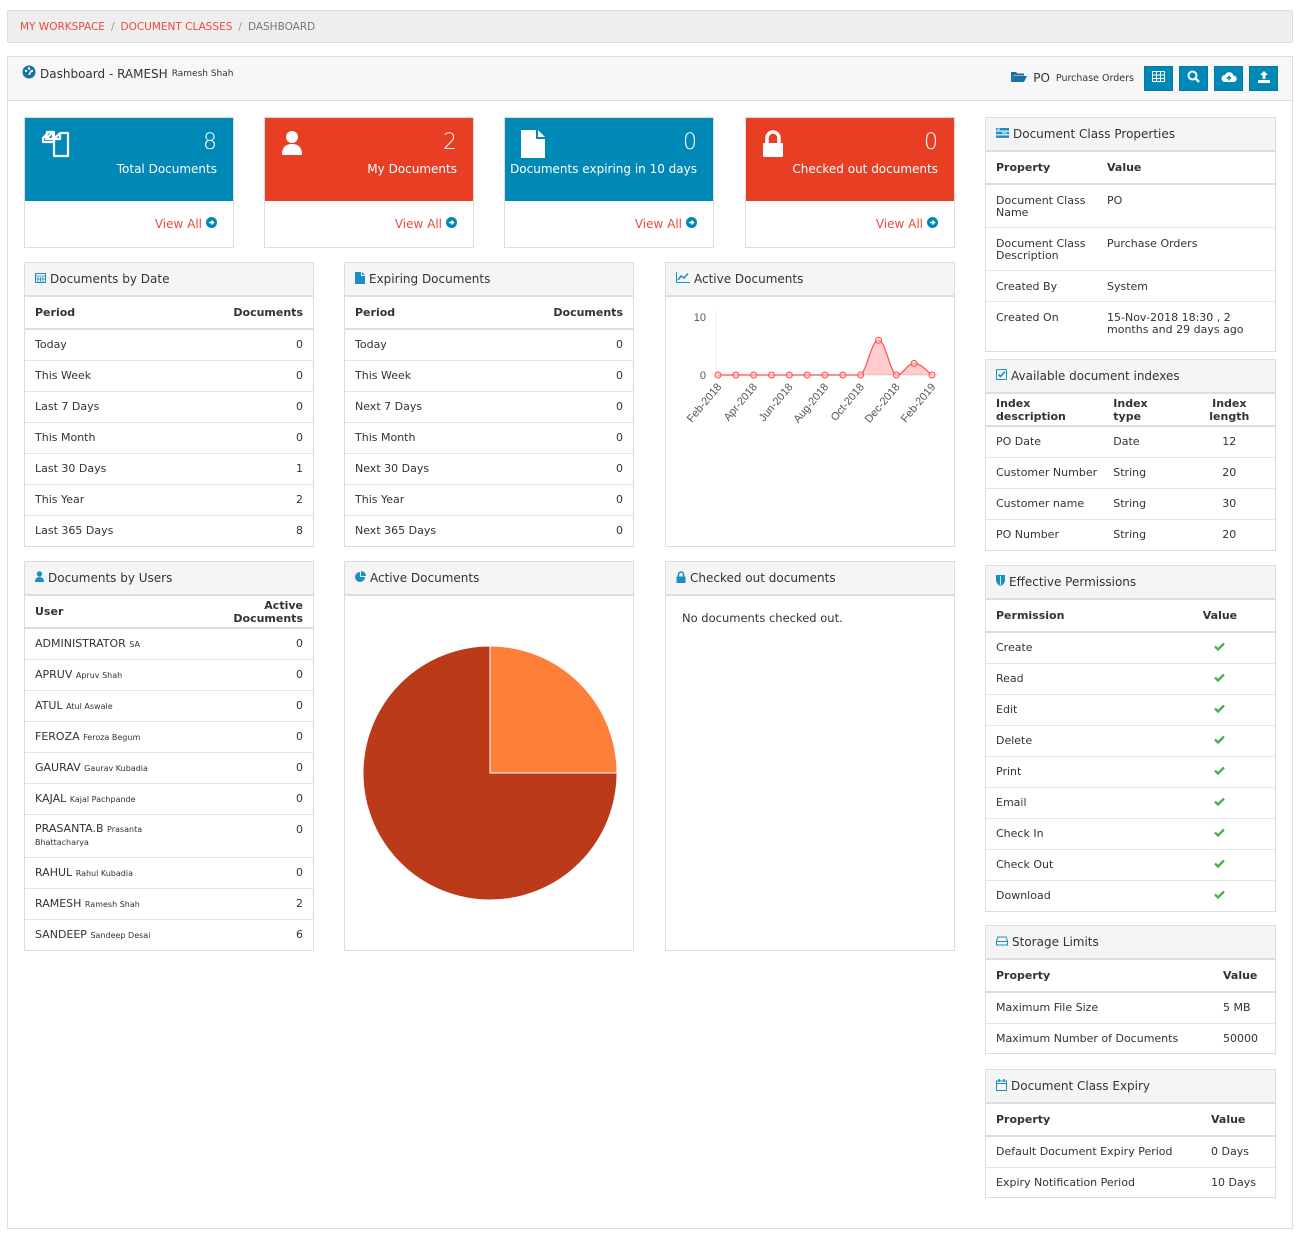 This screenshot has width=1301, height=1242. I want to click on grid-view-button, so click(1158, 78).